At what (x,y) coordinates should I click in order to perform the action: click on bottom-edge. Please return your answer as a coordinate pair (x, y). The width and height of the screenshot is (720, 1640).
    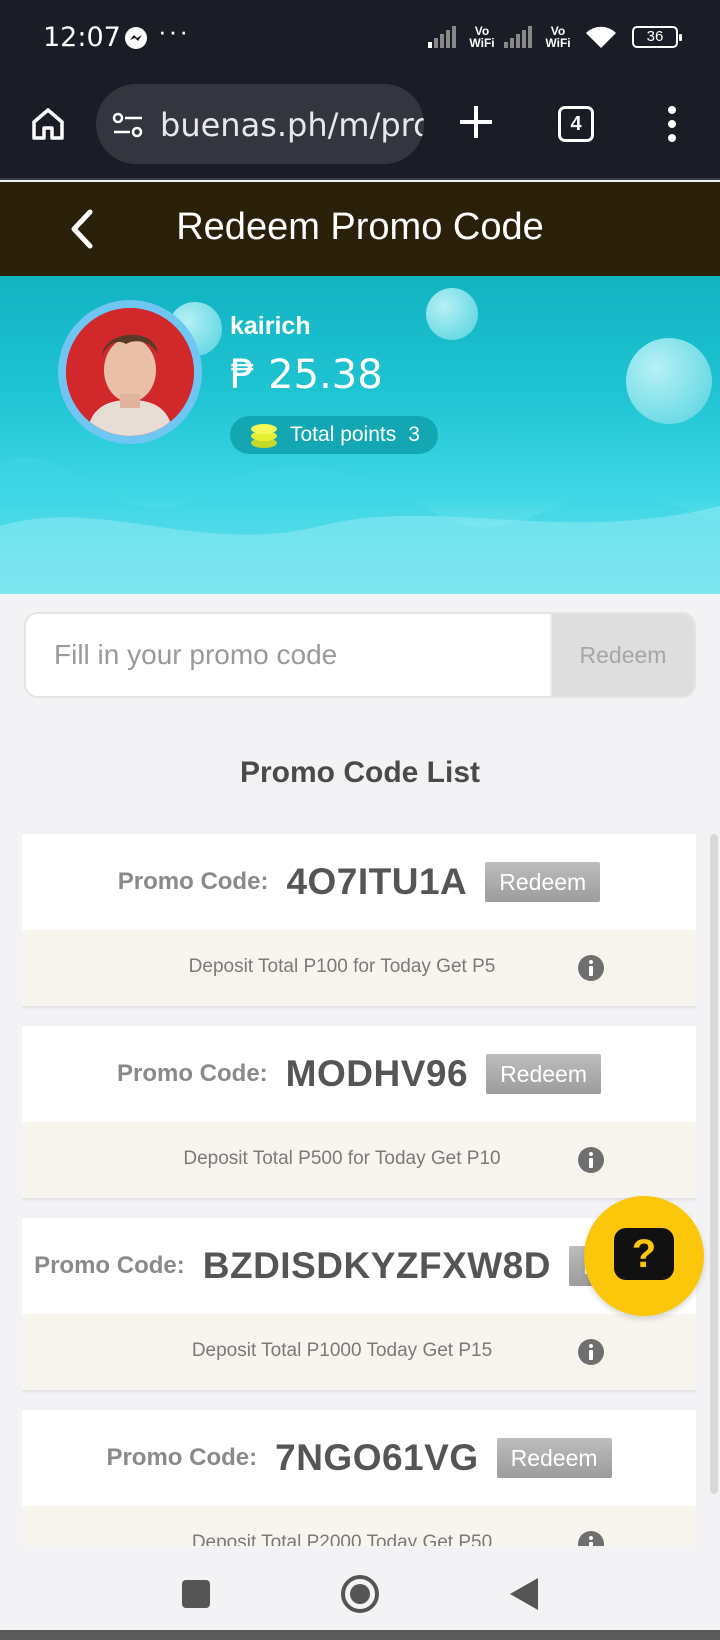
    Looking at the image, I should click on (360, 1635).